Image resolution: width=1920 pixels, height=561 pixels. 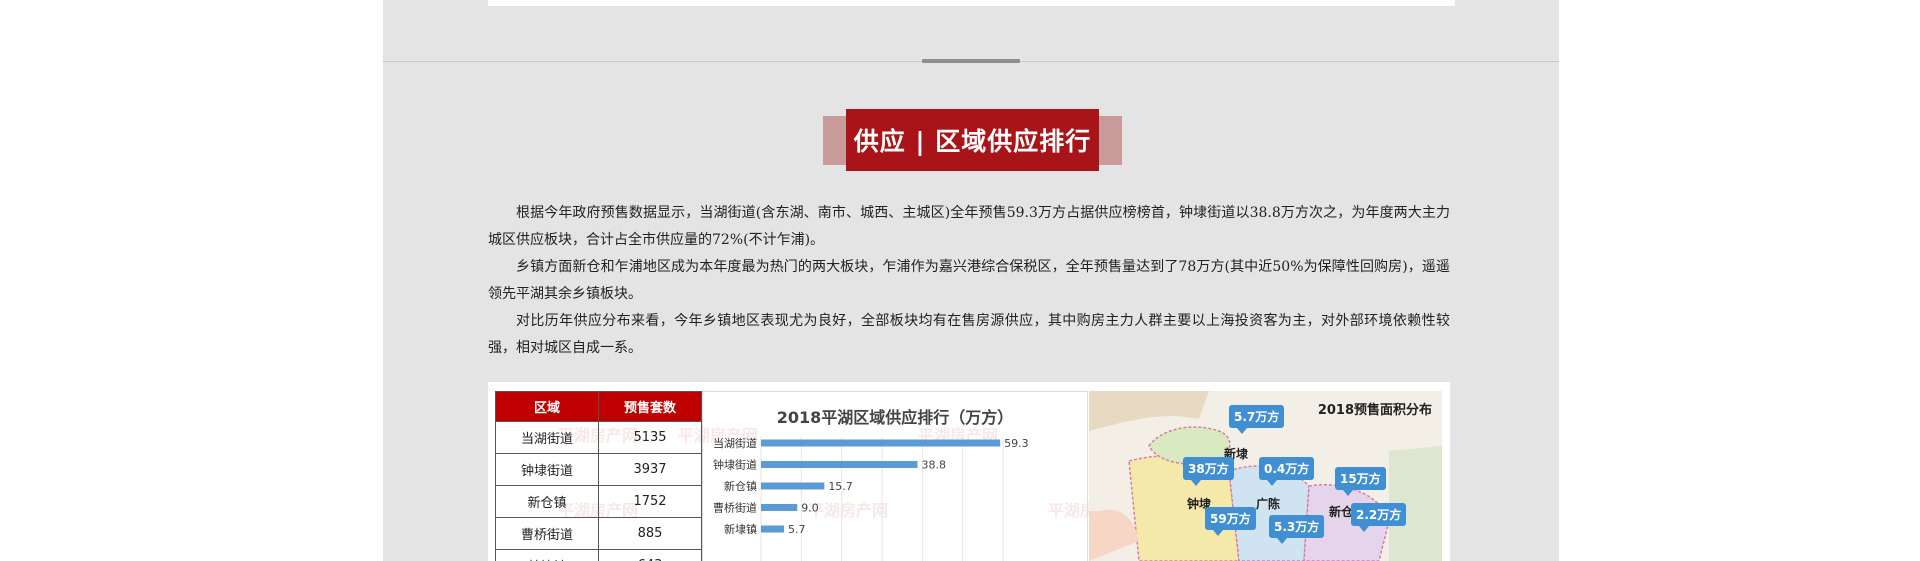 I want to click on chart-value-label: 15.7, so click(x=840, y=486).